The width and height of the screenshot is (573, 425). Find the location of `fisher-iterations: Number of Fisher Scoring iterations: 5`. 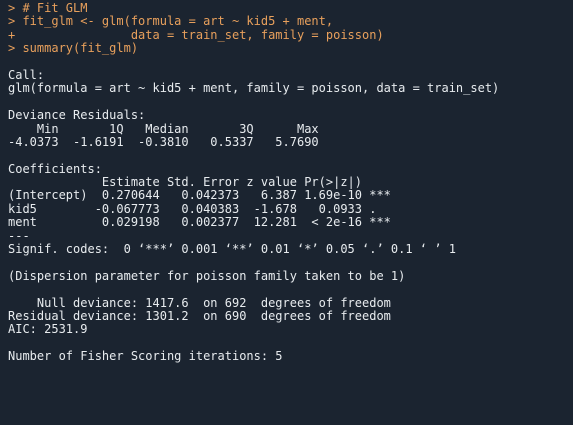

fisher-iterations: Number of Fisher Scoring iterations: 5 is located at coordinates (145, 356).